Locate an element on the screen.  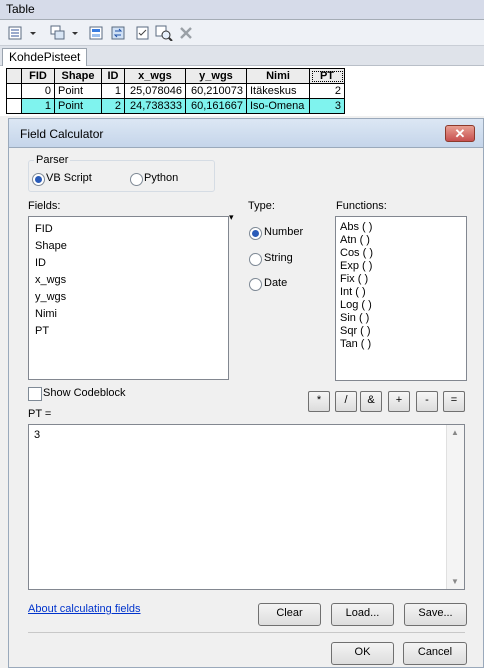
list-item: FID is located at coordinates (44, 229).